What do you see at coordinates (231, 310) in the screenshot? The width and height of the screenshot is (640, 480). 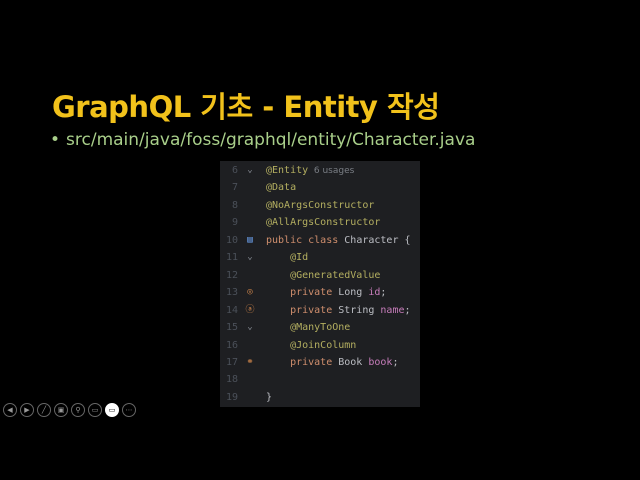 I see `line-number: 14` at bounding box center [231, 310].